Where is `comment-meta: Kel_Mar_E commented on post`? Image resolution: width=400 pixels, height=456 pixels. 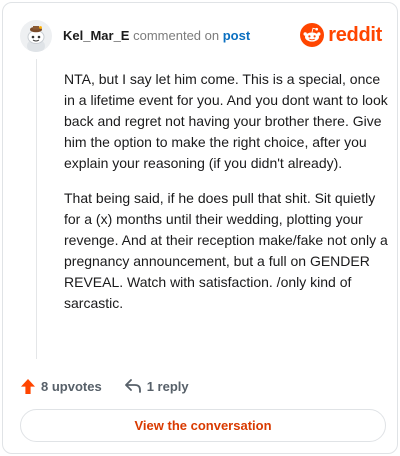
comment-meta: Kel_Mar_E commented on post is located at coordinates (156, 36).